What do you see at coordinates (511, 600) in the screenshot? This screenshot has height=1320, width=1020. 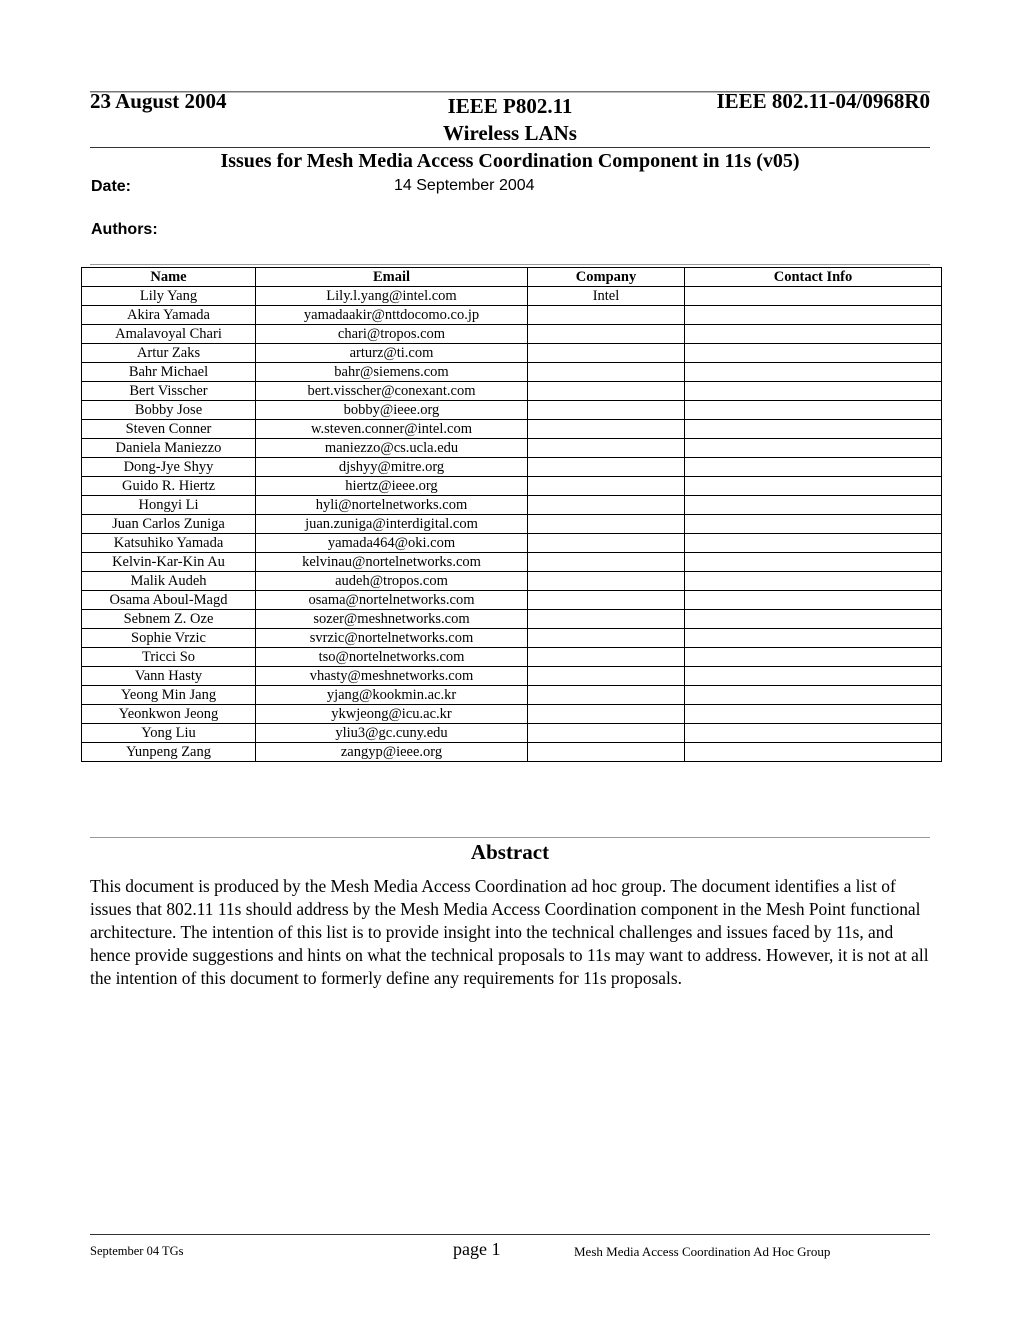 I see `table-row: Osama Aboul-Magd osama@nortelnetworks.com` at bounding box center [511, 600].